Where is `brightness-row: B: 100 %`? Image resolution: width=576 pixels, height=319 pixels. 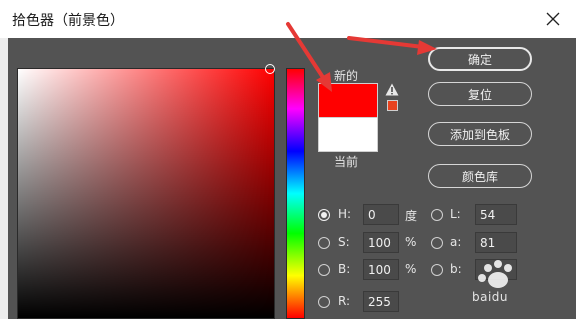
brightness-row: B: 100 % is located at coordinates (373, 270).